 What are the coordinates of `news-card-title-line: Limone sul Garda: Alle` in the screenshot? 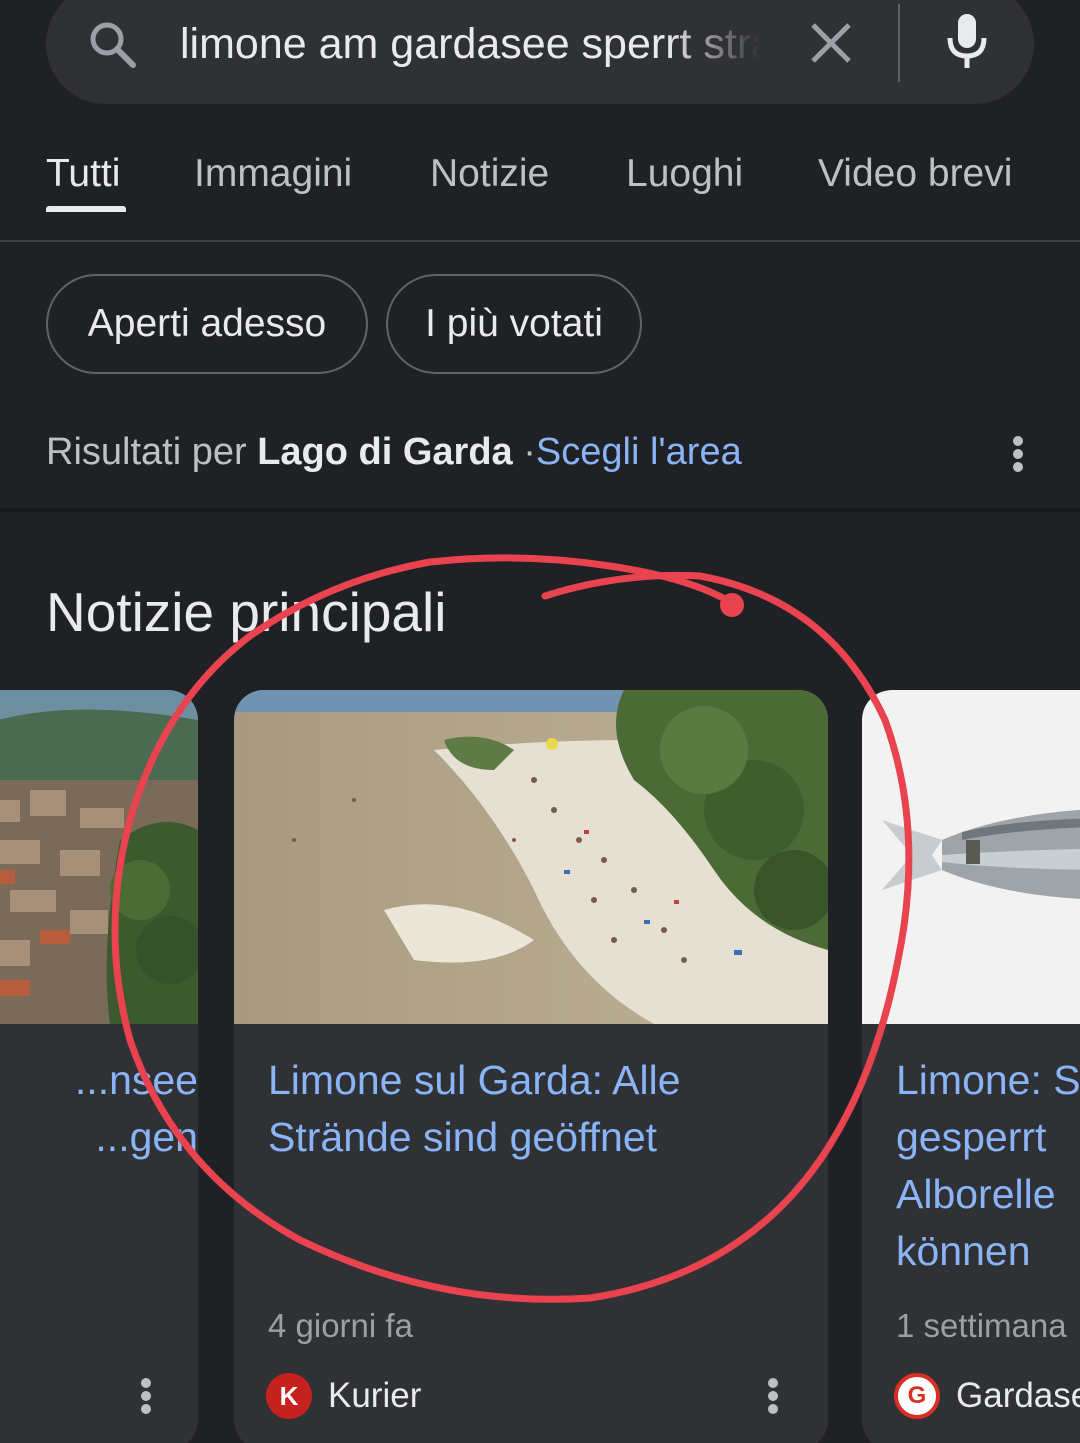 It's located at (474, 1080).